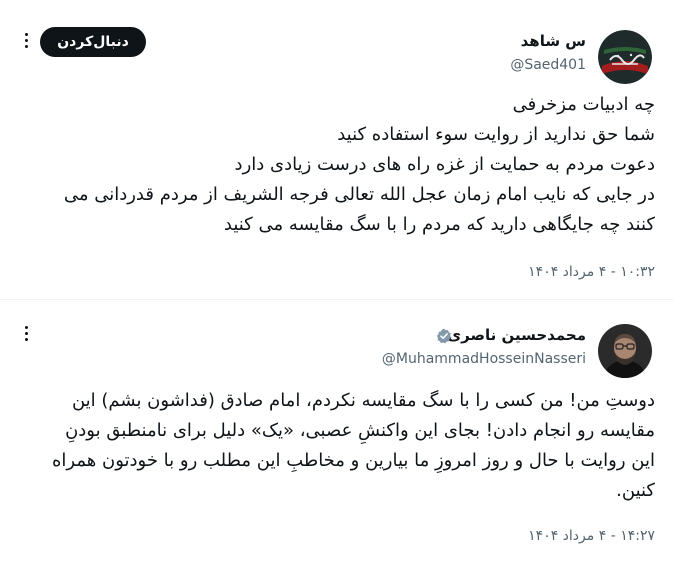 The width and height of the screenshot is (673, 571). What do you see at coordinates (496, 134) in the screenshot?
I see `tweet-text-line: شما حق ندارید از روایت سوء استفاده کنید` at bounding box center [496, 134].